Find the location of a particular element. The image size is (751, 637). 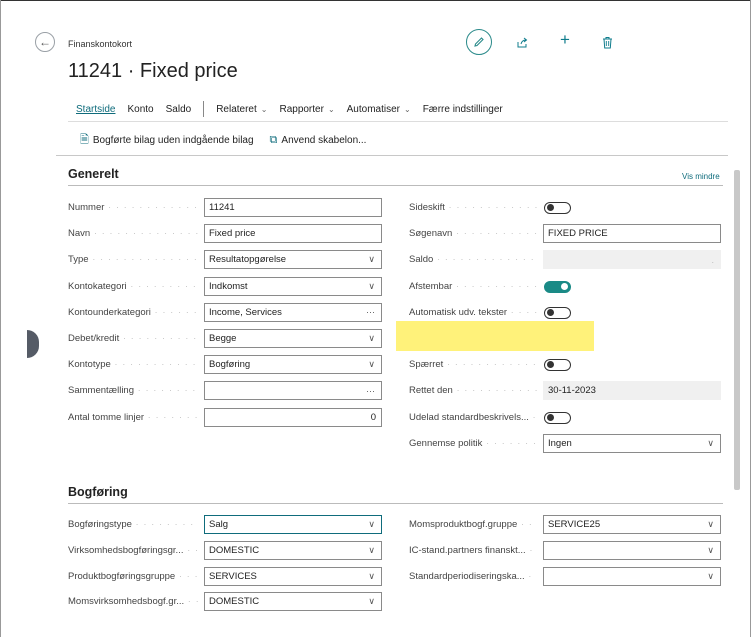

field-value: SERVICES is located at coordinates (233, 576).